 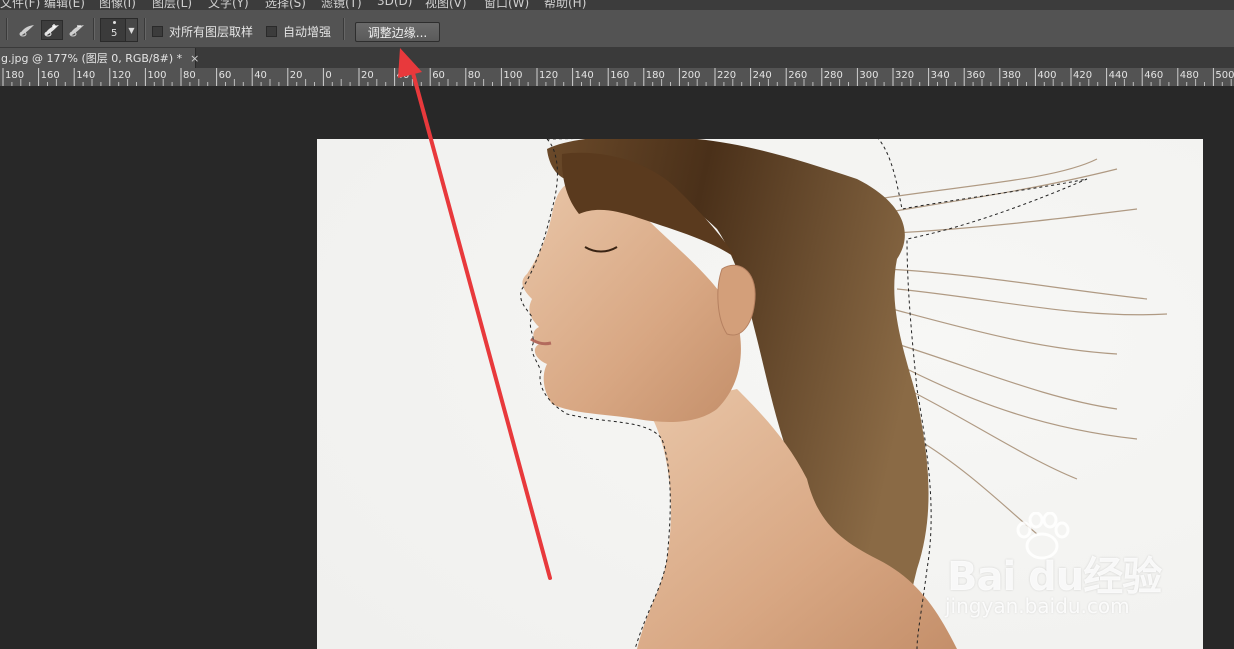 What do you see at coordinates (211, 32) in the screenshot?
I see `sample-all-layers-label: 对所有图层取样` at bounding box center [211, 32].